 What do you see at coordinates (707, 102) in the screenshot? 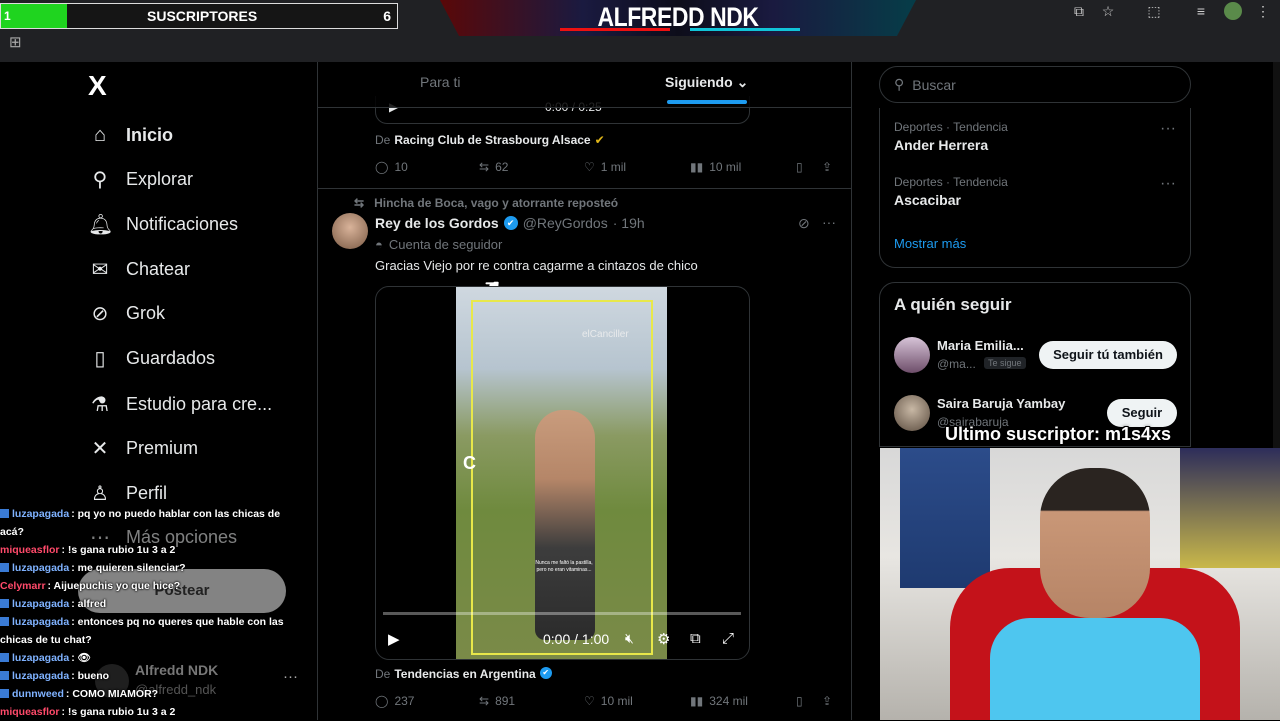
I see `tab-active-indicator` at bounding box center [707, 102].